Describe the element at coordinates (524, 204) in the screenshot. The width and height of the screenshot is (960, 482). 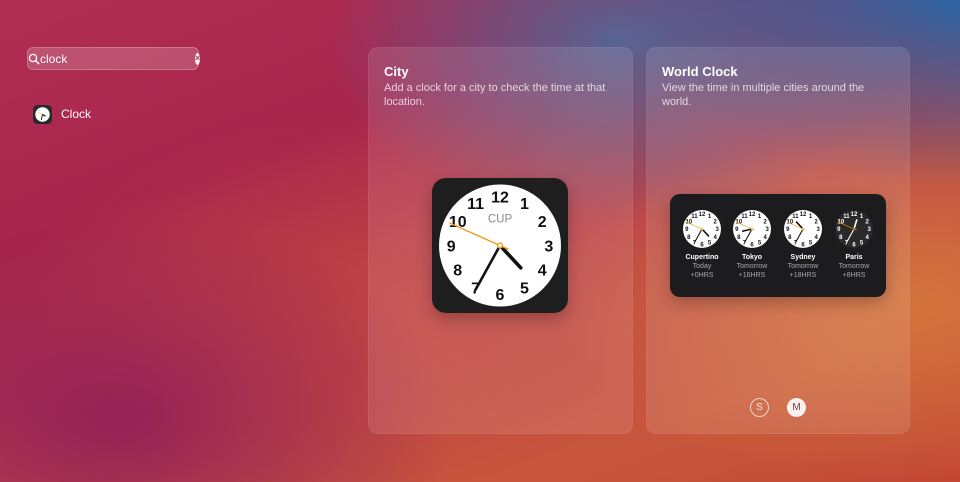
I see `hour-numeral: 1` at that location.